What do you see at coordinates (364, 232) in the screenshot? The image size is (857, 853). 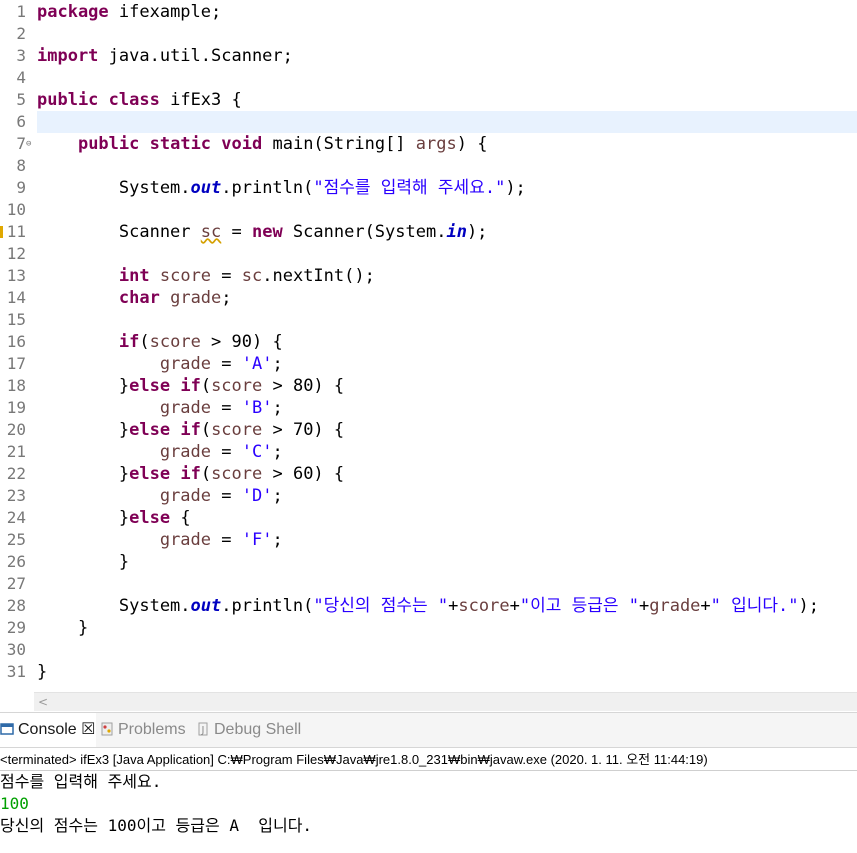 I see `code-token: Scanner(System.` at bounding box center [364, 232].